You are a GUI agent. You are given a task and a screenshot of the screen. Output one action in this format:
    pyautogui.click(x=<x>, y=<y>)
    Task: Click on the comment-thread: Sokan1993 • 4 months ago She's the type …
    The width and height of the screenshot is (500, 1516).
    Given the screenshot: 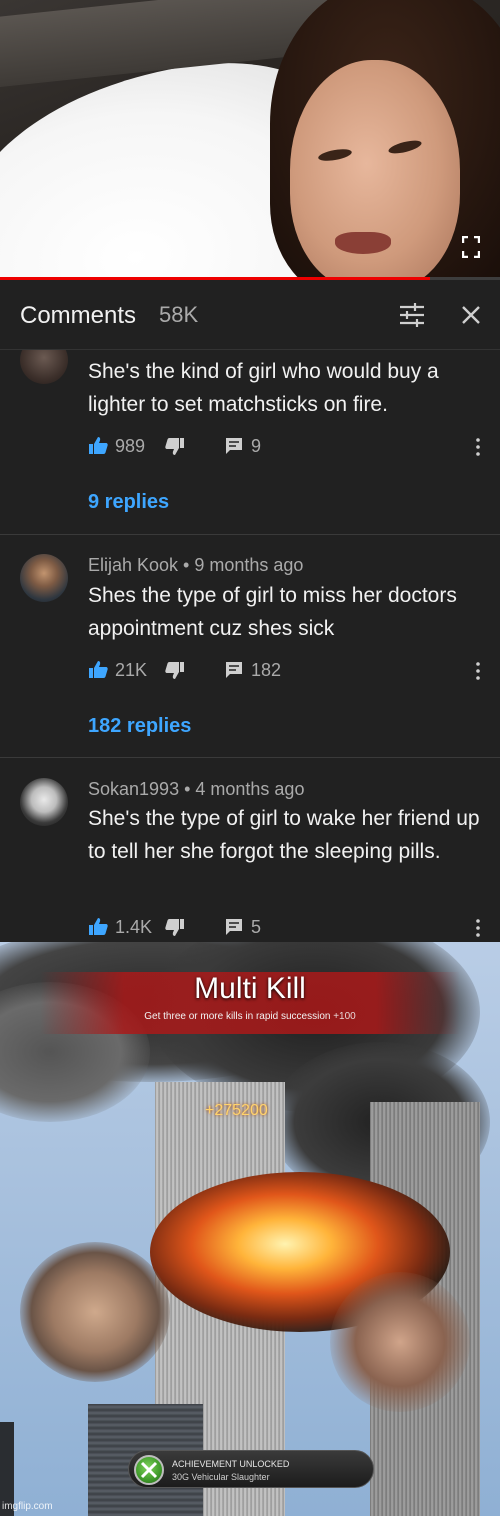 What is the action you would take?
    pyautogui.click(x=250, y=850)
    